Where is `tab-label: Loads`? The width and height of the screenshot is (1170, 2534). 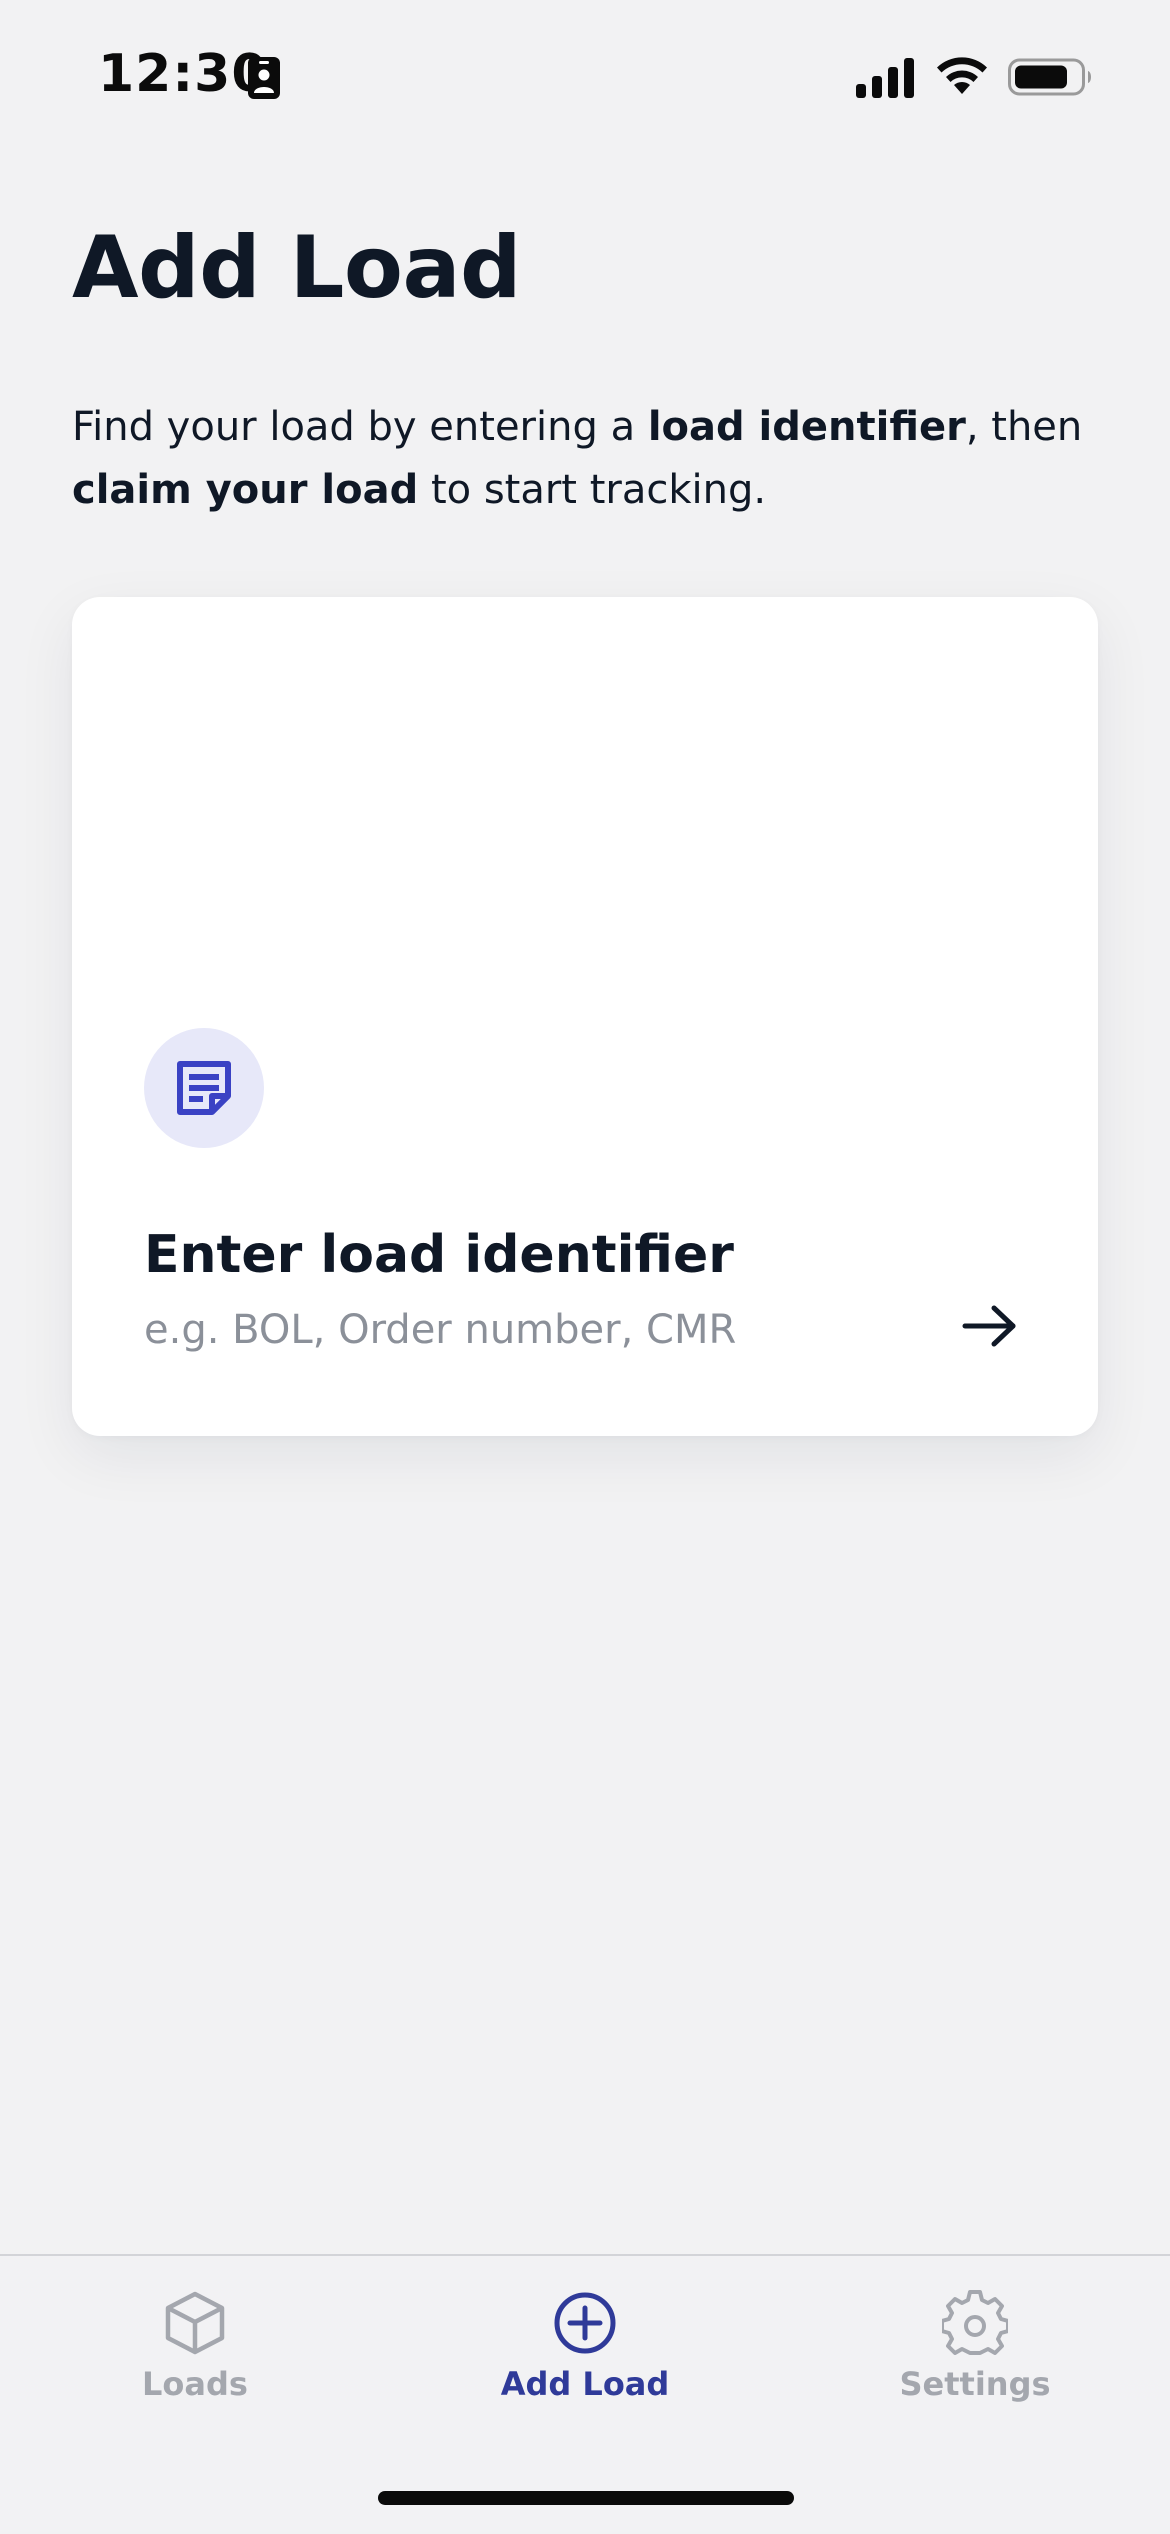 tab-label: Loads is located at coordinates (195, 2384).